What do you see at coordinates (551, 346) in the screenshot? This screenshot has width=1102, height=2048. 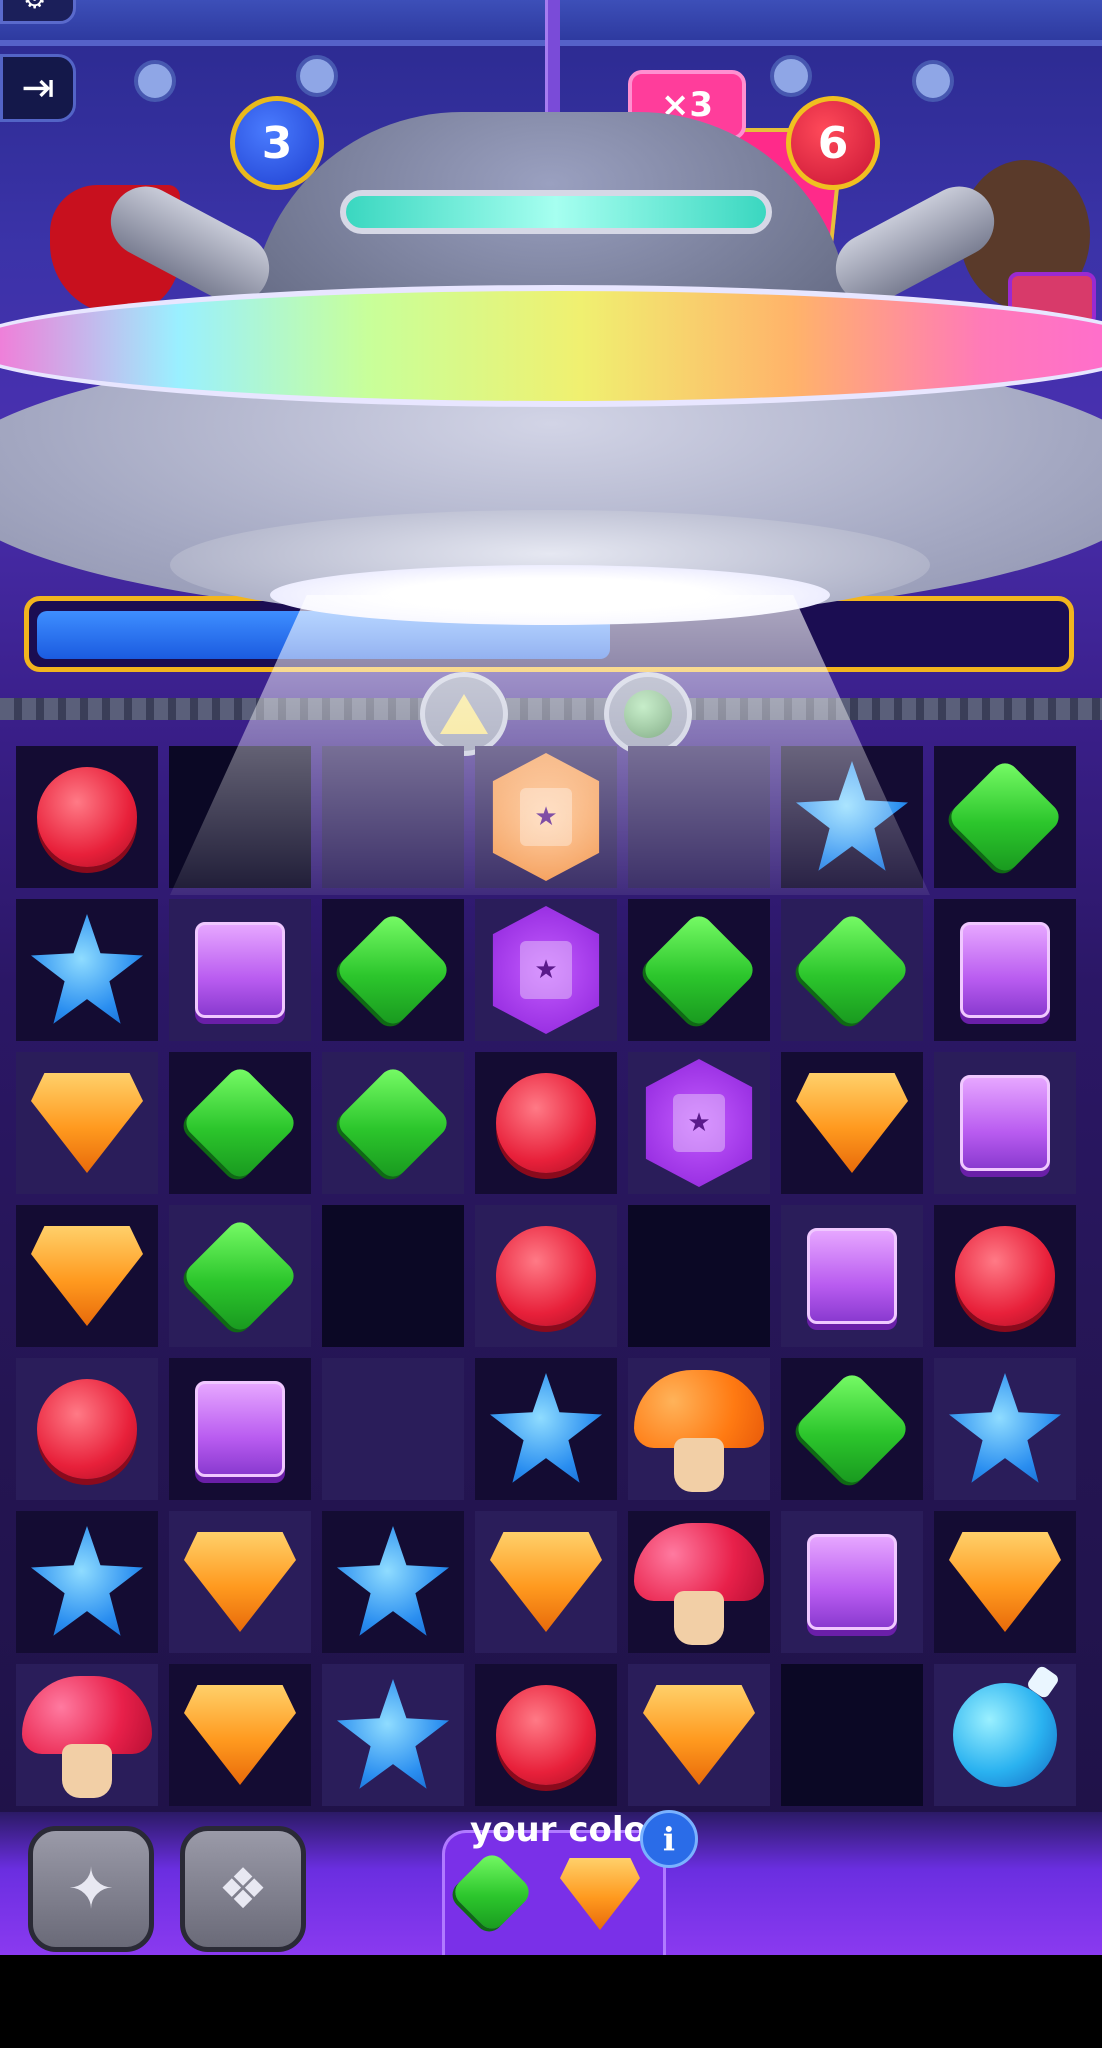 I see `ufo-rainbow-rim` at bounding box center [551, 346].